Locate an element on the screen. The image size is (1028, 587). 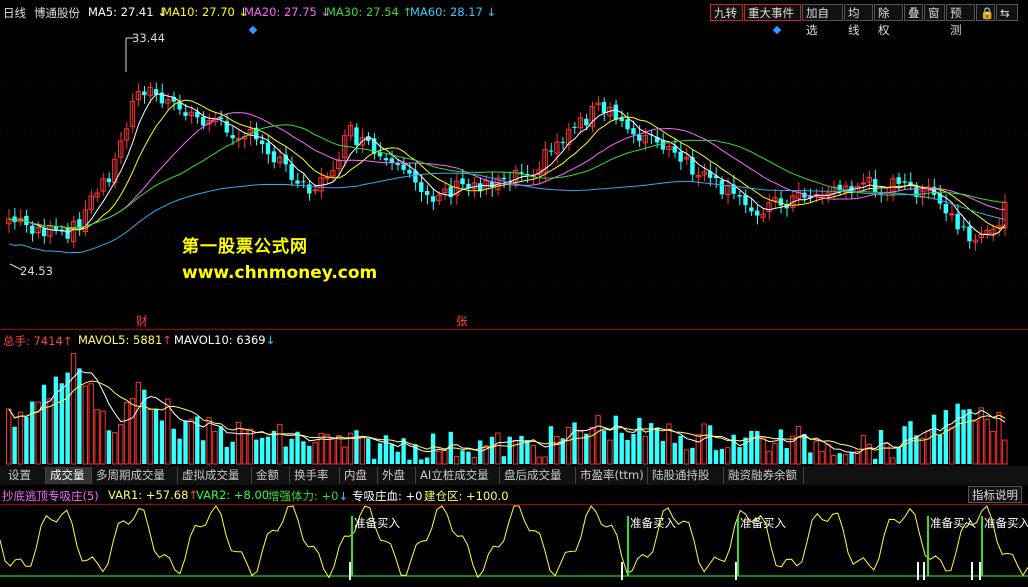
tab-7: 外盘 is located at coordinates (397, 475).